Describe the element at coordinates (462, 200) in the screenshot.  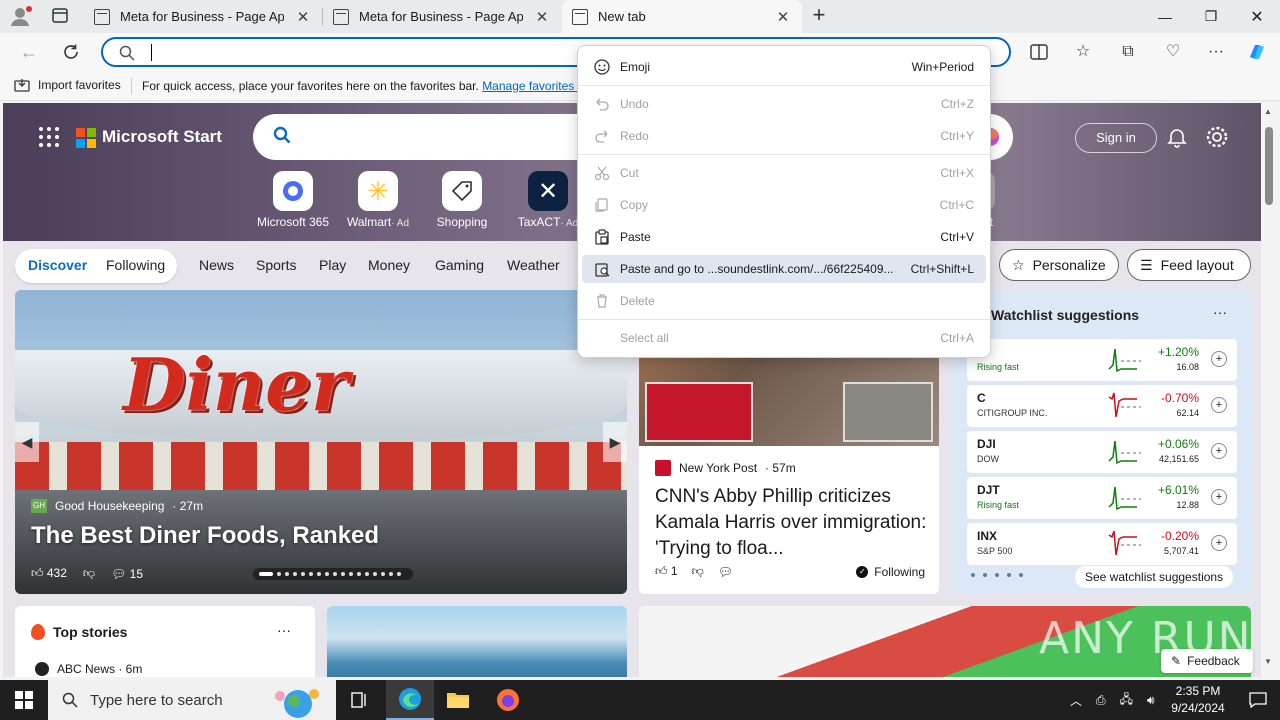
I see `quick-link-shopping: Shopping` at that location.